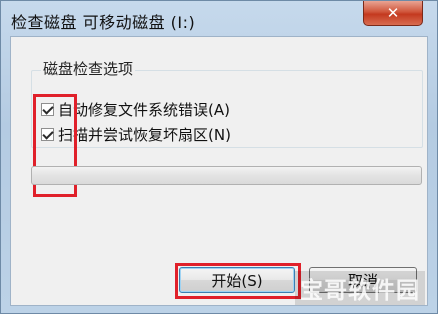 The image size is (438, 314). Describe the element at coordinates (144, 110) in the screenshot. I see `auto-fix-label: 自动修复文件系统错误(A)` at that location.